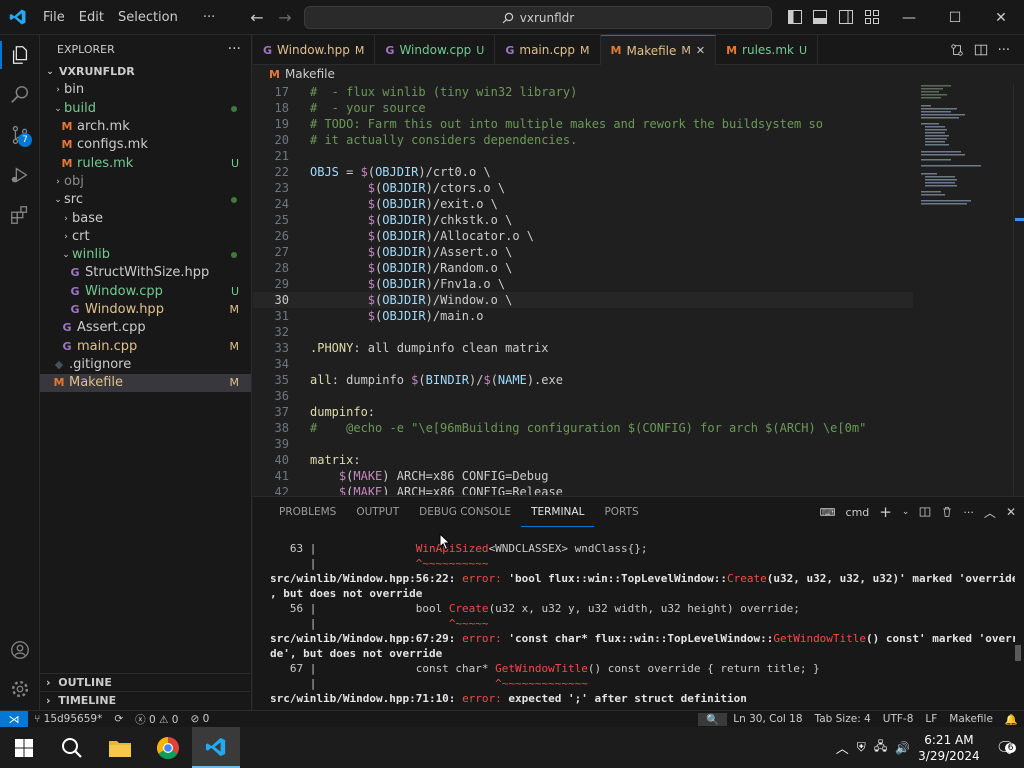 The width and height of the screenshot is (1024, 768). Describe the element at coordinates (909, 17) in the screenshot. I see `minimize-window-icon: —` at that location.